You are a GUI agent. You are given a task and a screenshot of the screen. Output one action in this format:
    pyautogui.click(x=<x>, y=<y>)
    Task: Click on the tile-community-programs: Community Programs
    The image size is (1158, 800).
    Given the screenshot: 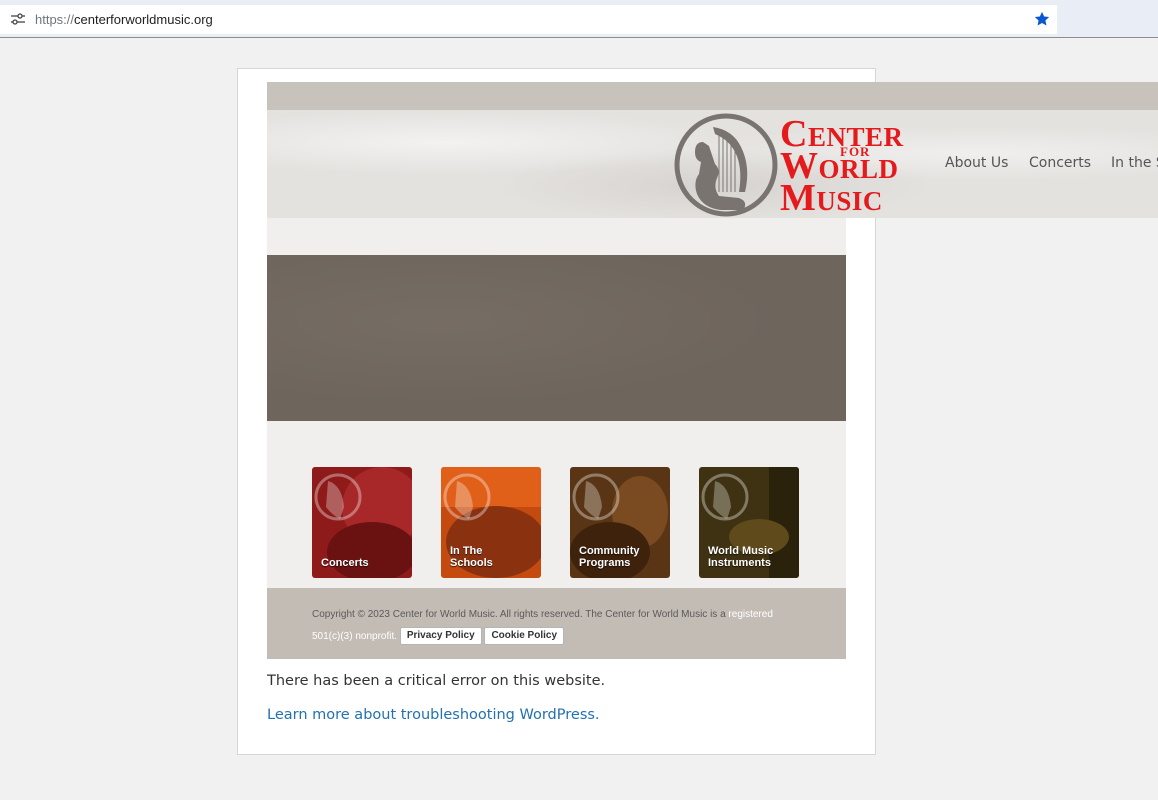 What is the action you would take?
    pyautogui.click(x=620, y=522)
    